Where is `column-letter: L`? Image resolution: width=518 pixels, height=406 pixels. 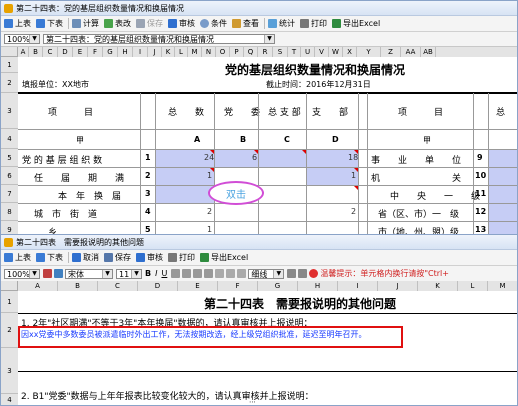
column-letter: L is located at coordinates (473, 286).